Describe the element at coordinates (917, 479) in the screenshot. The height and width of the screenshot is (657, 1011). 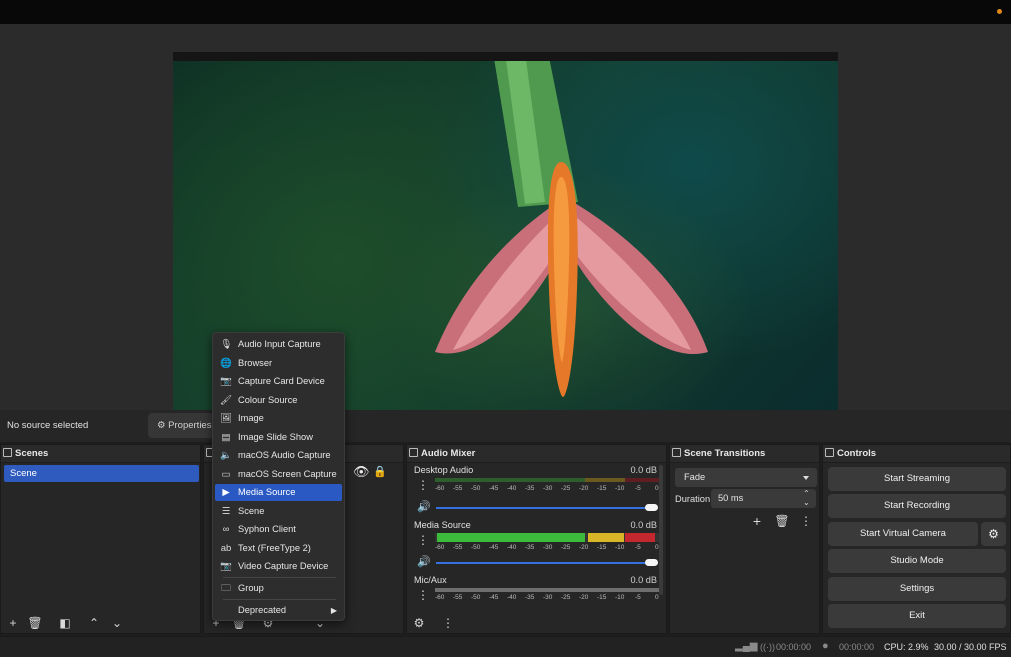
I see `start-streaming-button: Start Streaming` at that location.